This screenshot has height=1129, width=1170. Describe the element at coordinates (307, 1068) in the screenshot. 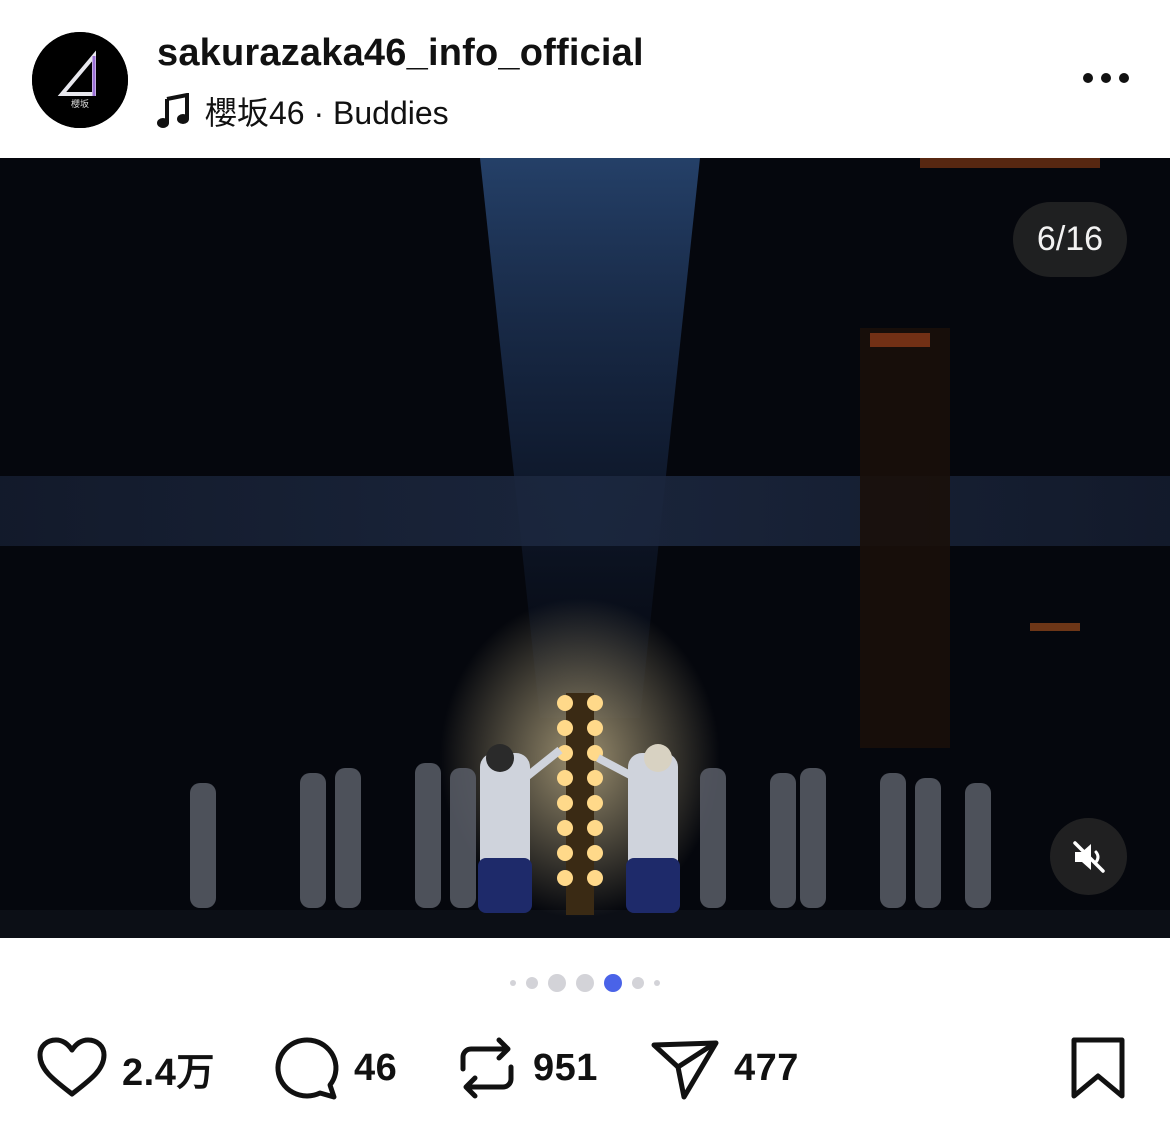

I see `comment-bubble-icon` at that location.